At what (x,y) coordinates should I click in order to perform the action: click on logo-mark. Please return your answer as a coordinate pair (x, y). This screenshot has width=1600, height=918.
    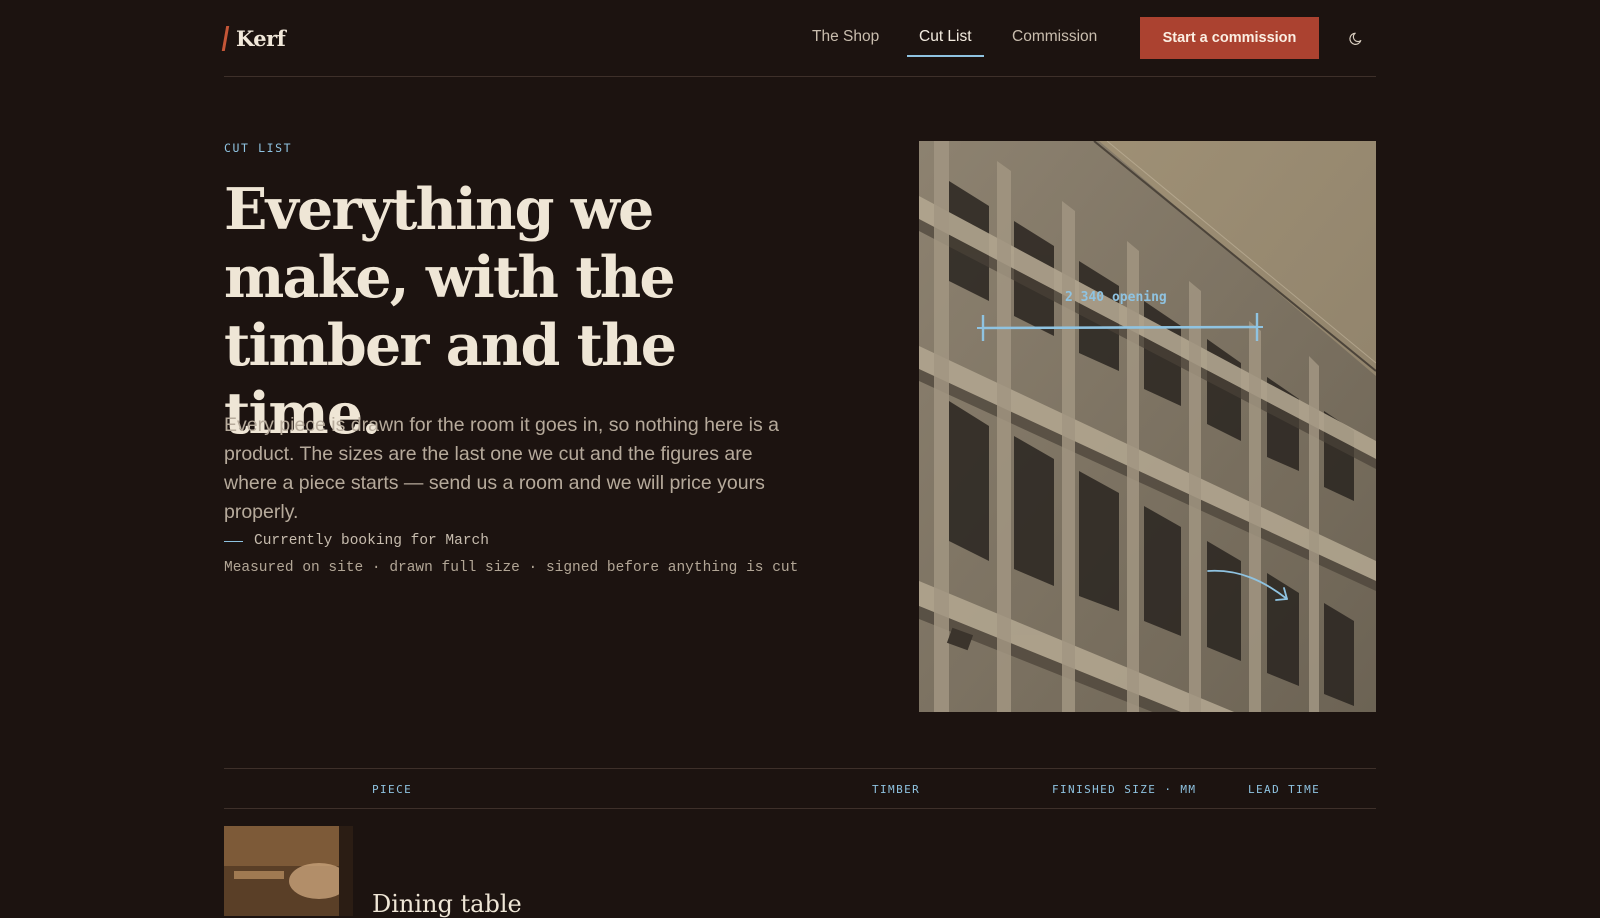
    Looking at the image, I should click on (225, 38).